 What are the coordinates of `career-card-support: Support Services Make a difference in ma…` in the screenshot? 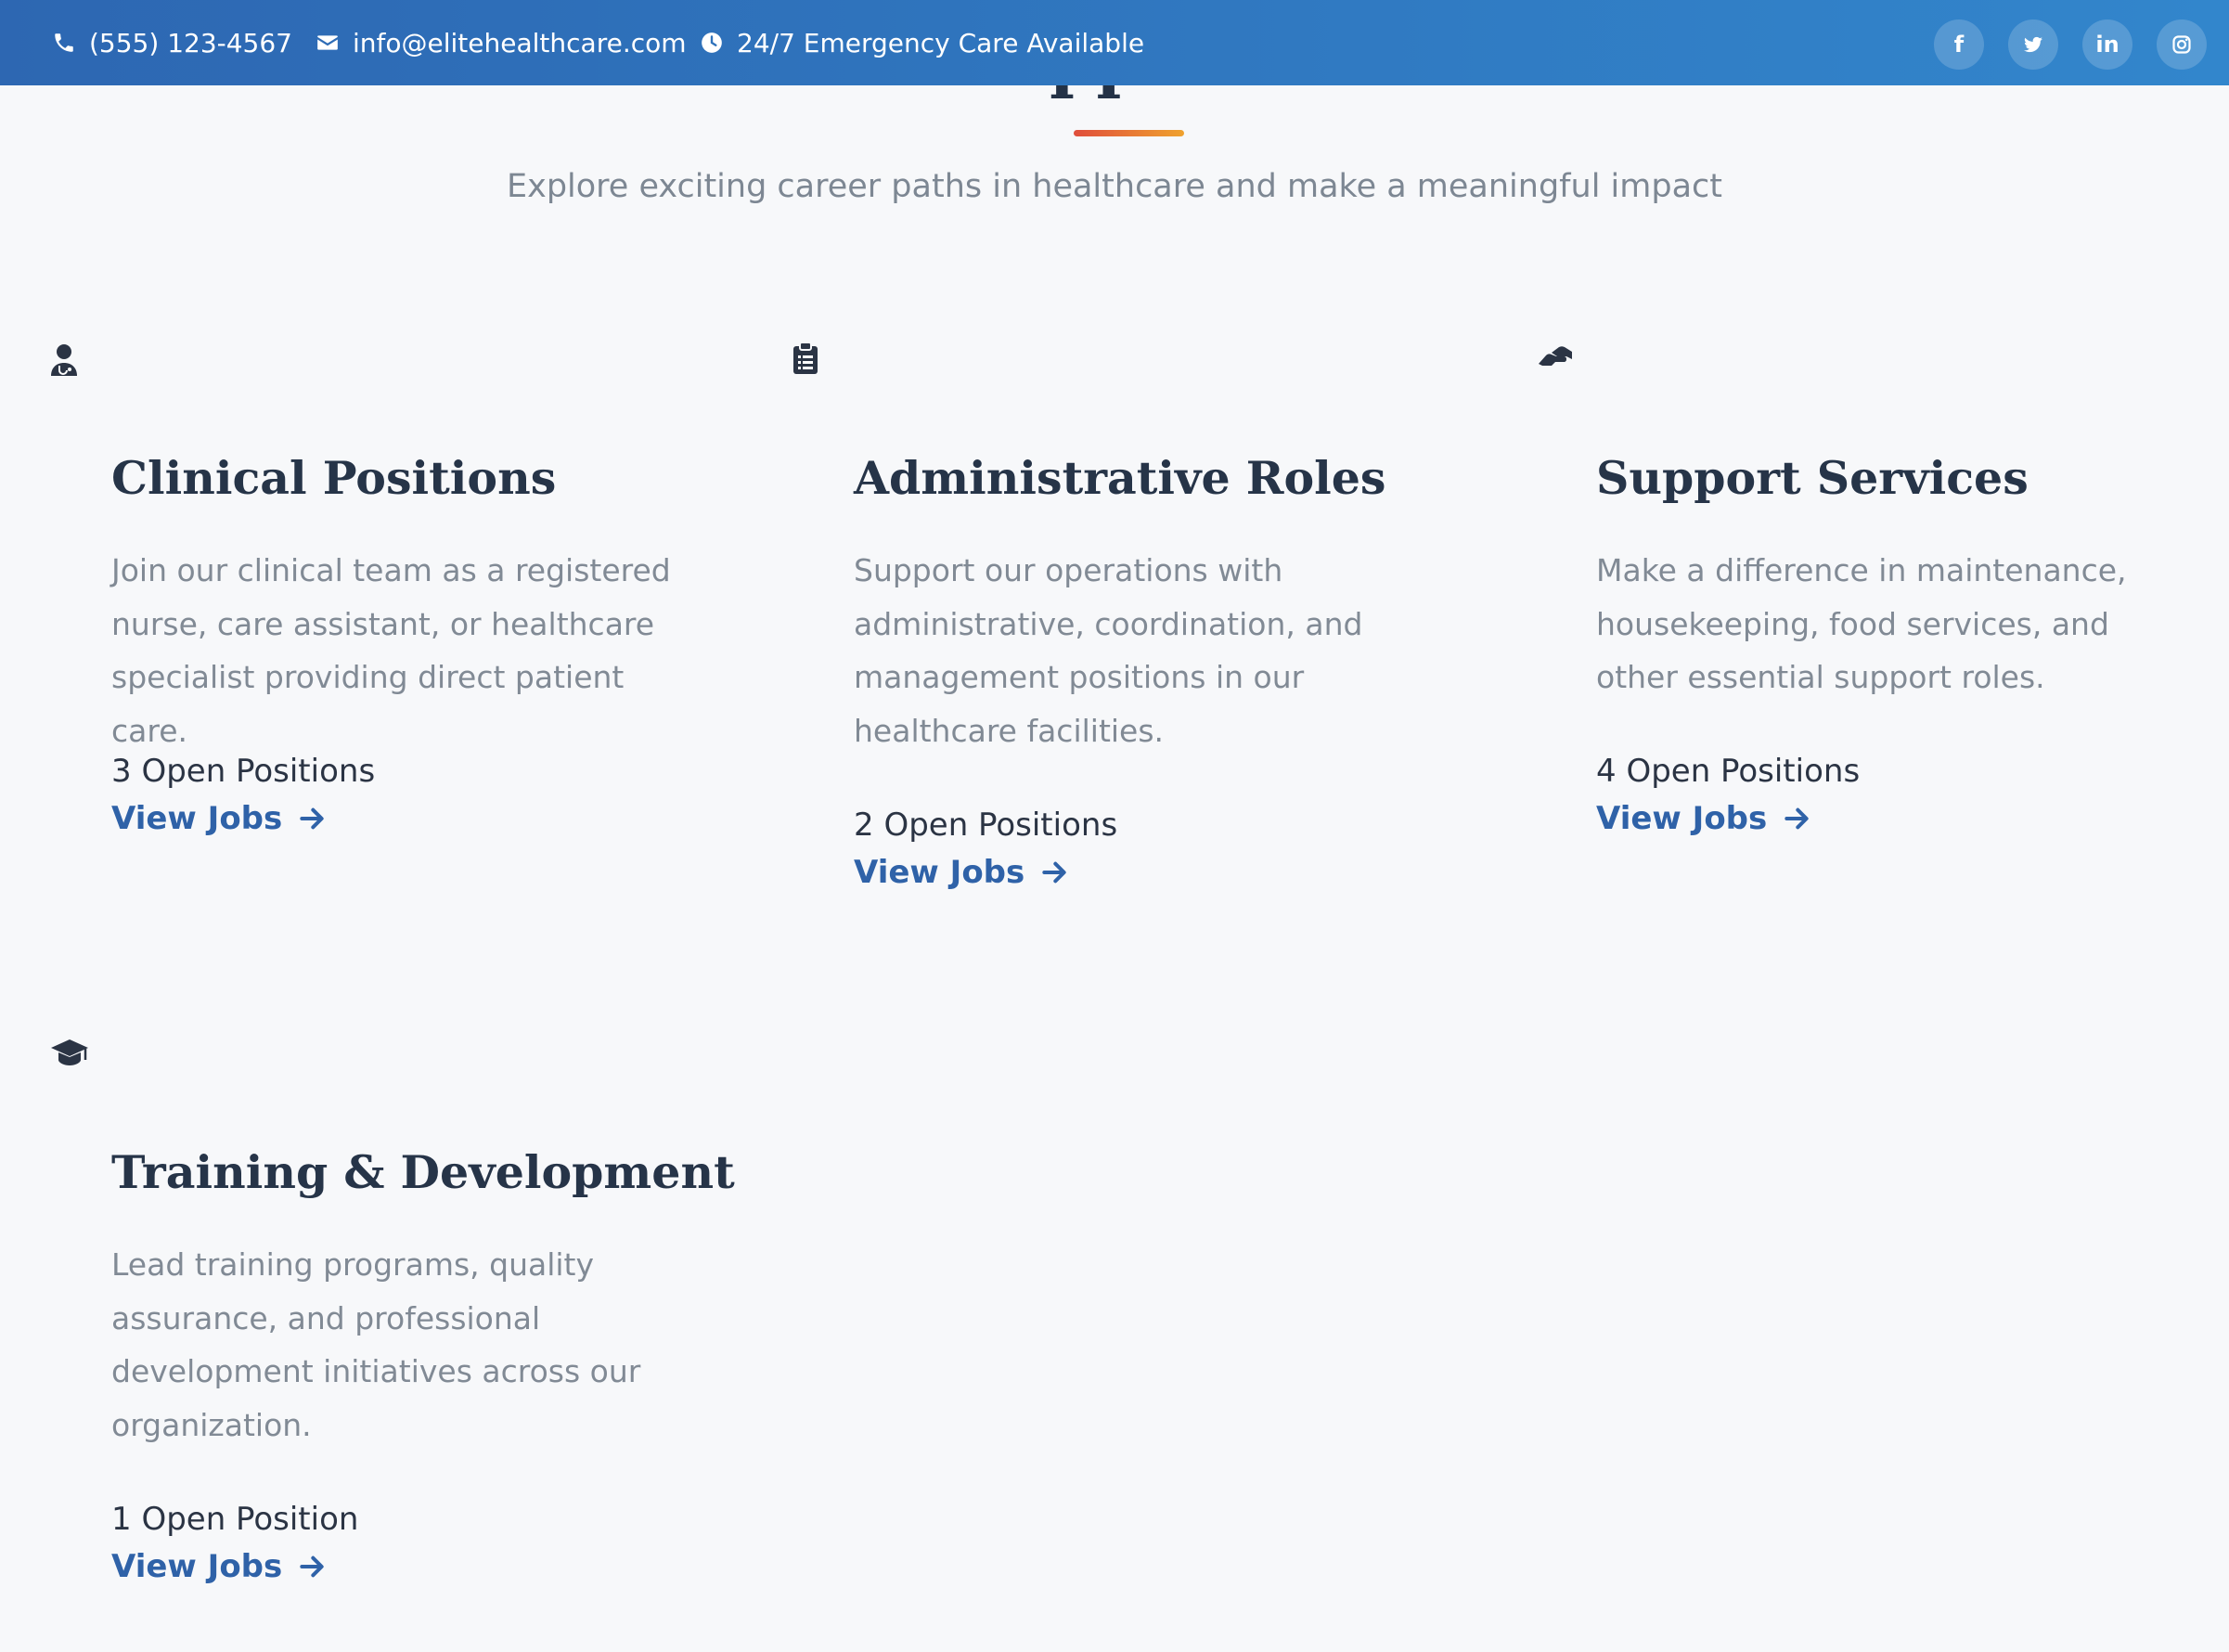 It's located at (1838, 594).